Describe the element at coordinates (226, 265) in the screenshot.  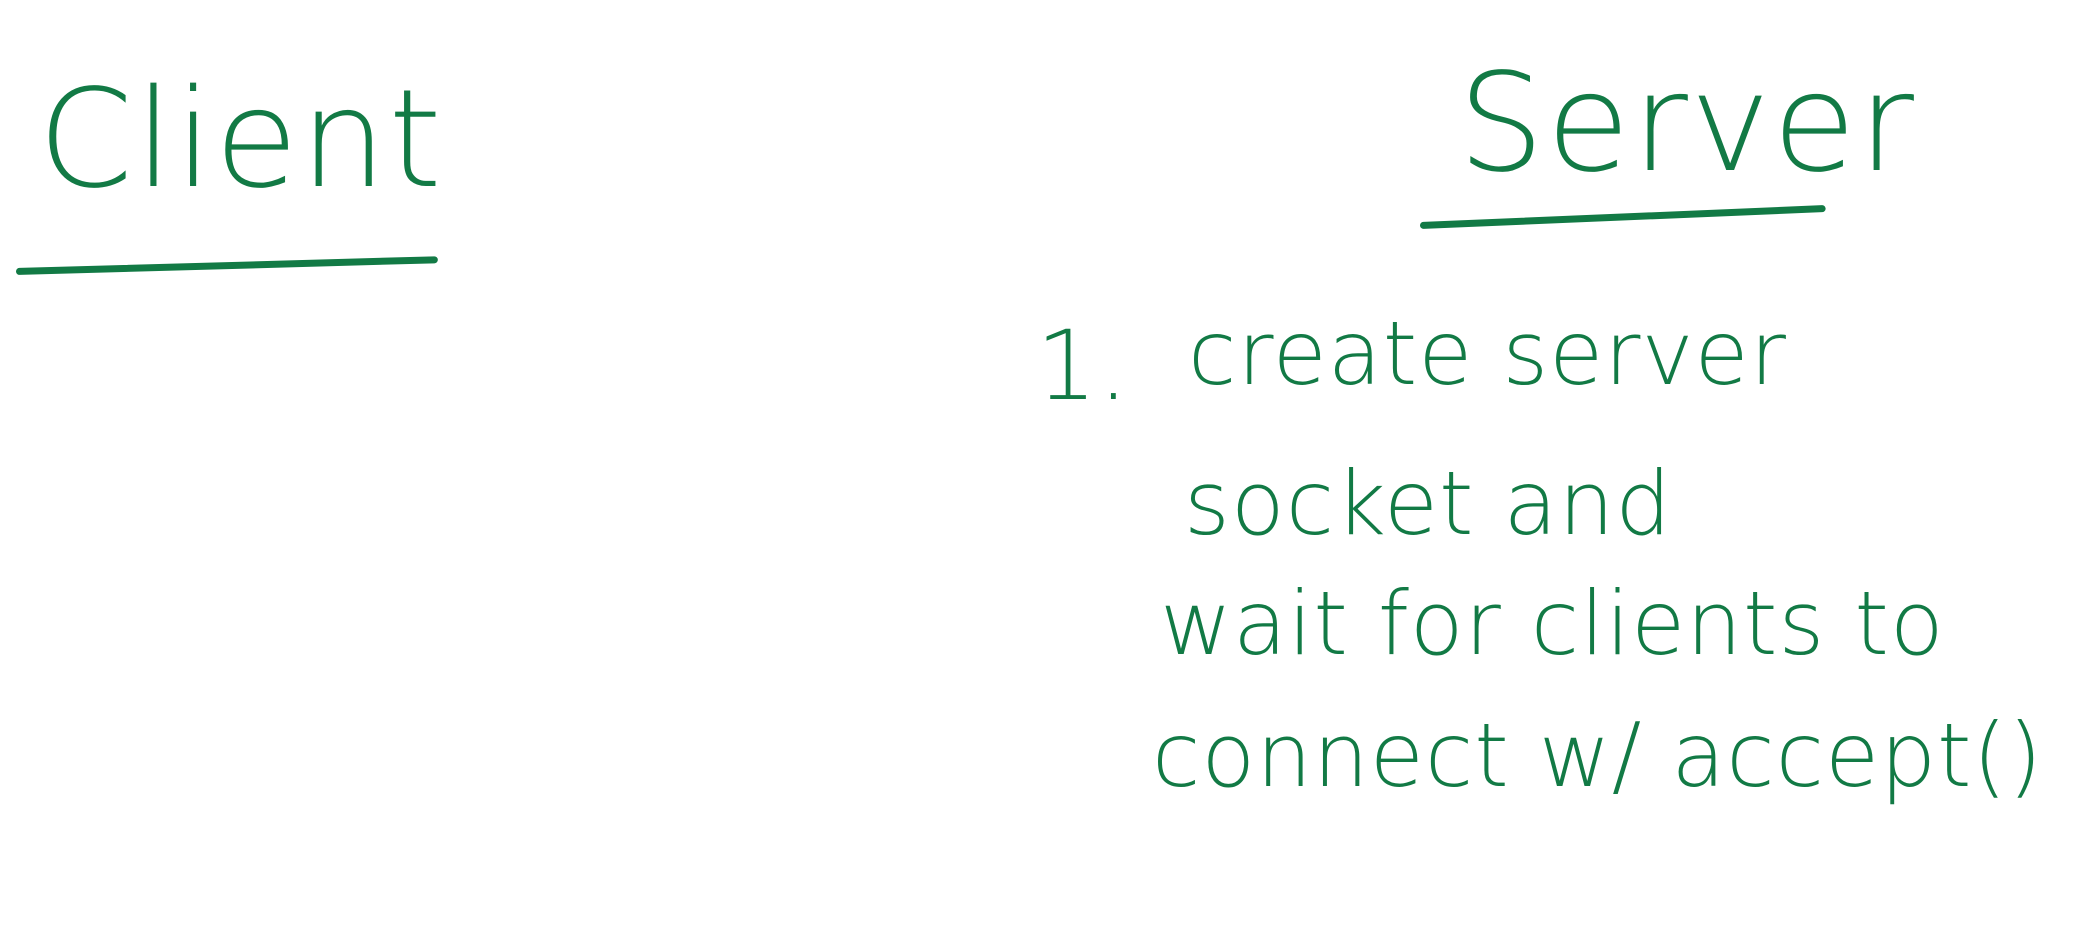
I see `client-heading-underline` at that location.